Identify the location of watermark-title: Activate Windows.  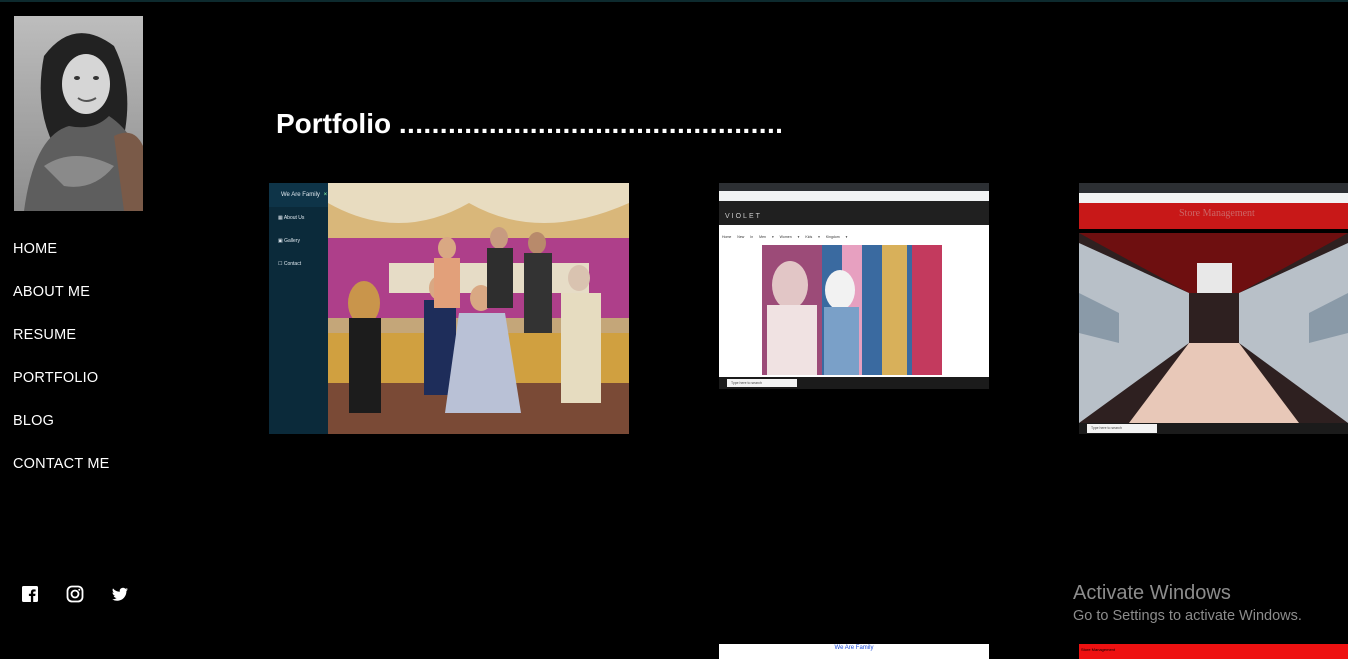
(1152, 593).